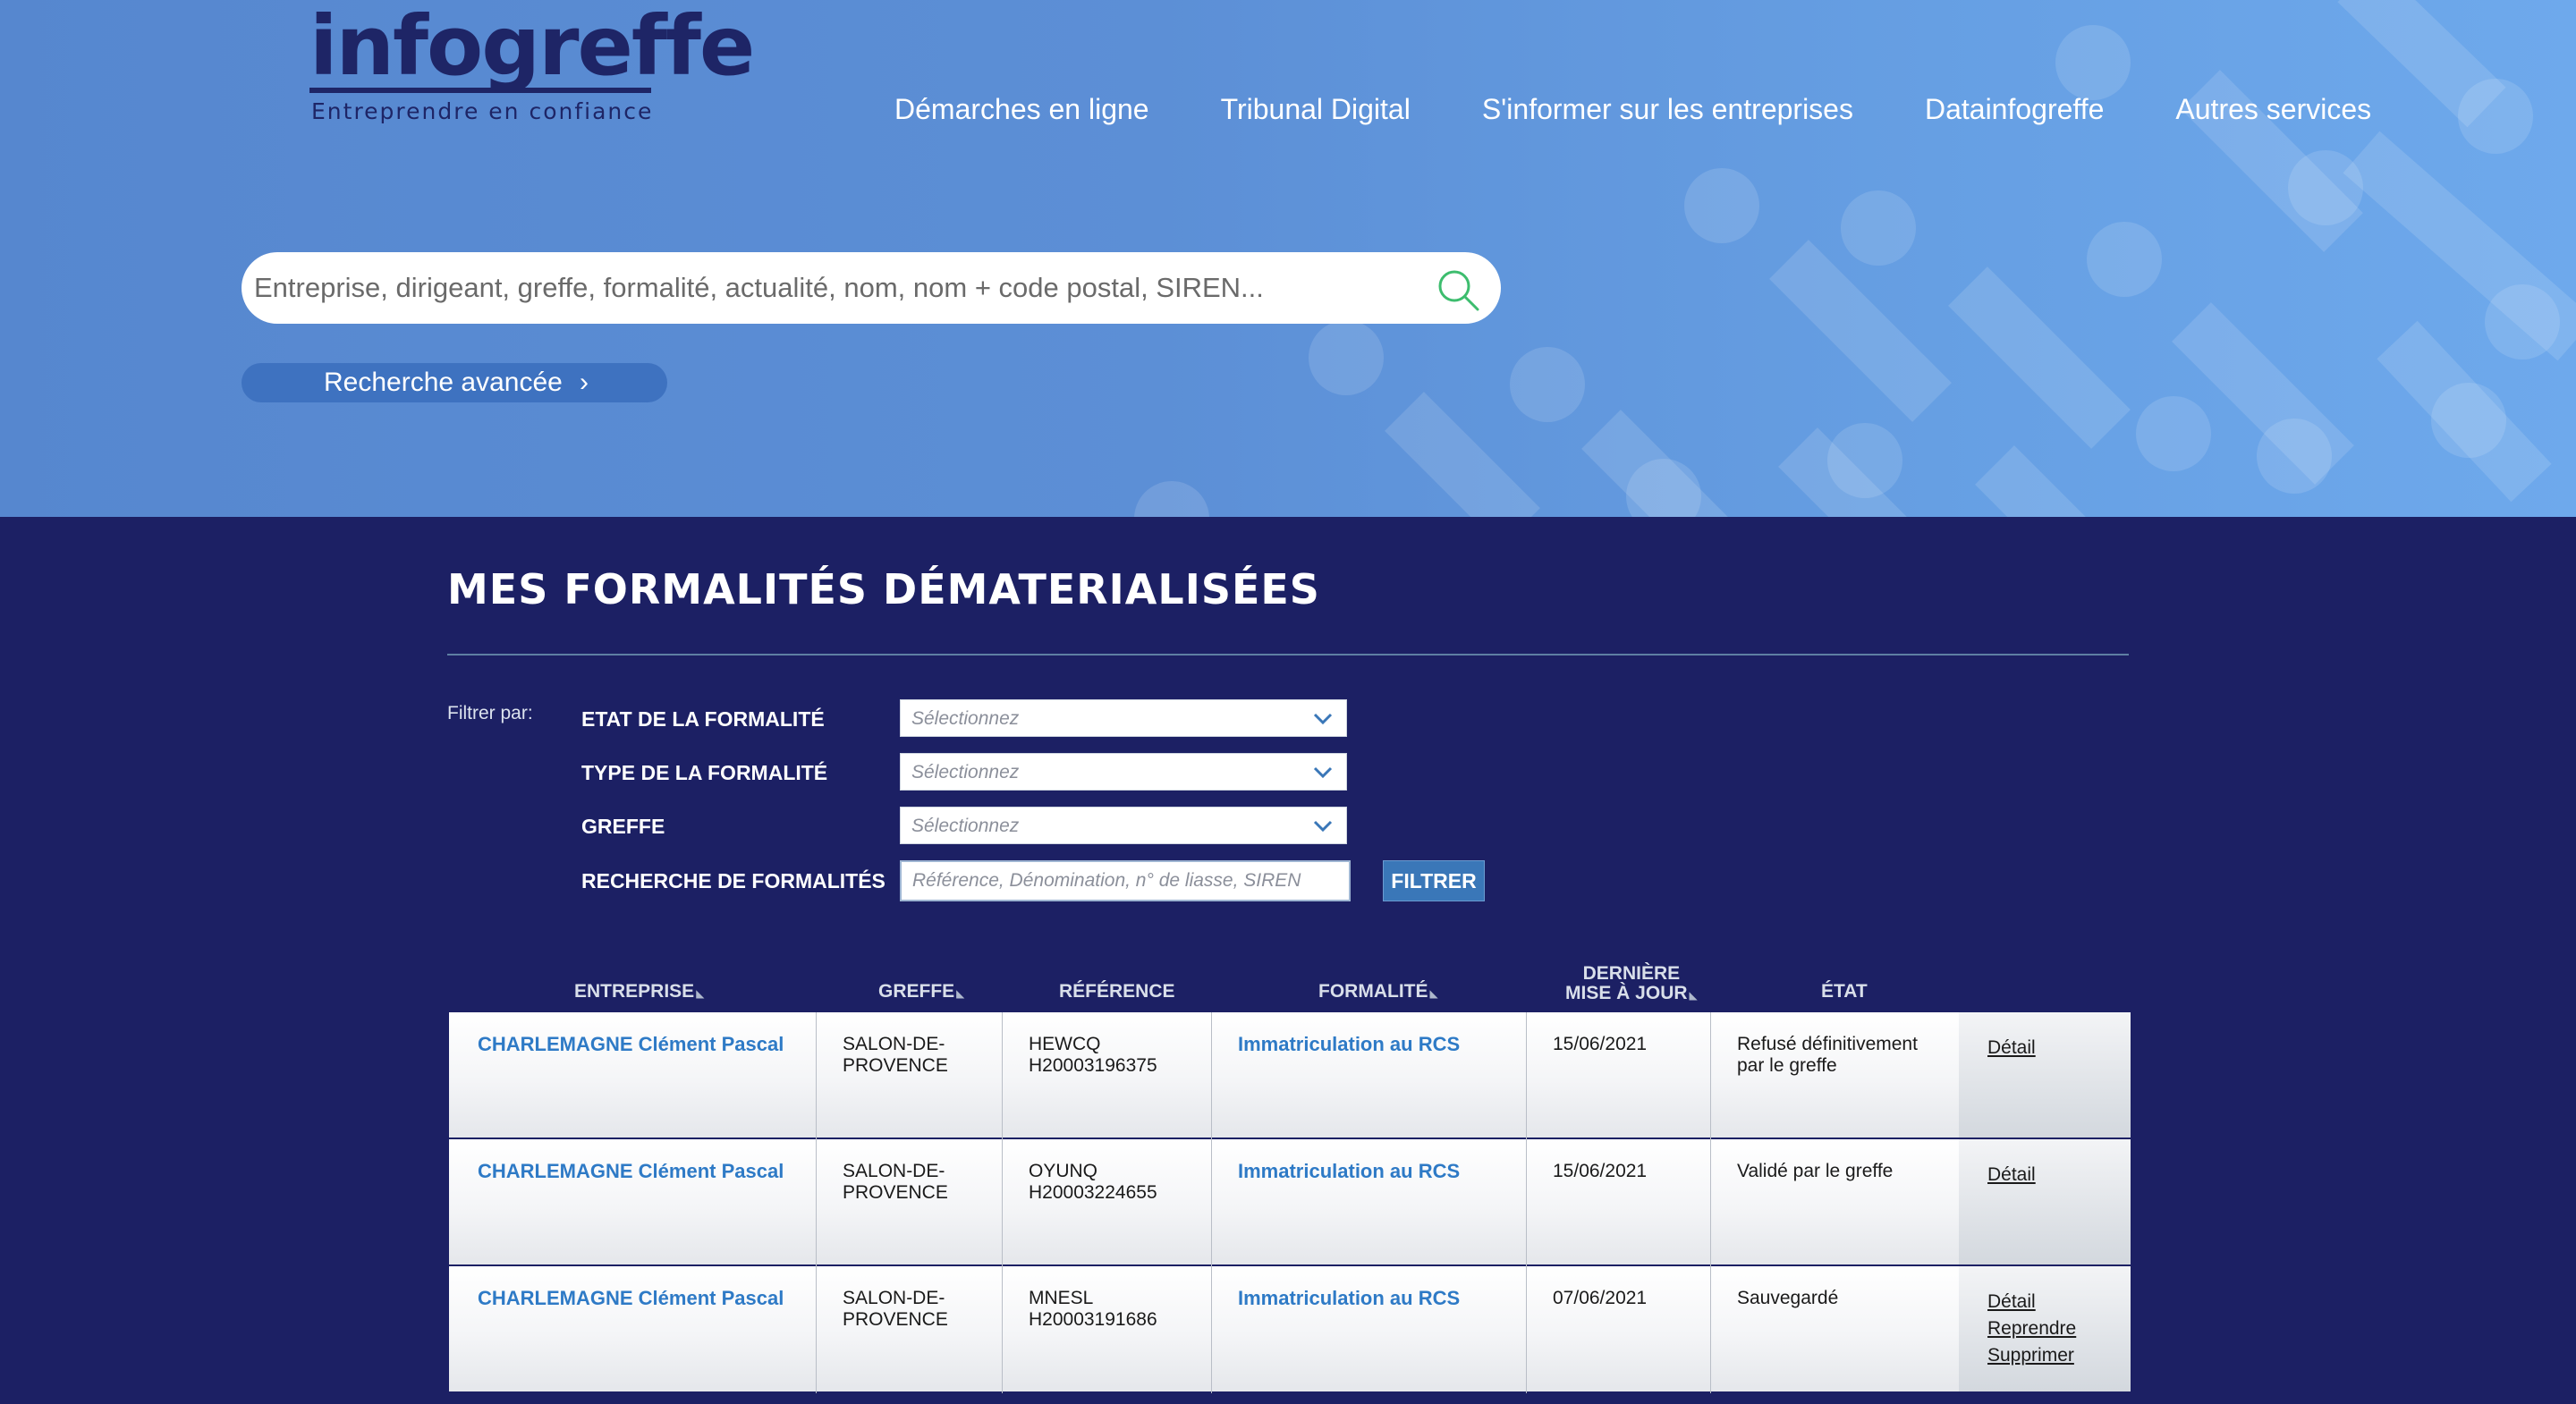  What do you see at coordinates (1827, 1044) in the screenshot?
I see `status-line-1: Refusé définitivement` at bounding box center [1827, 1044].